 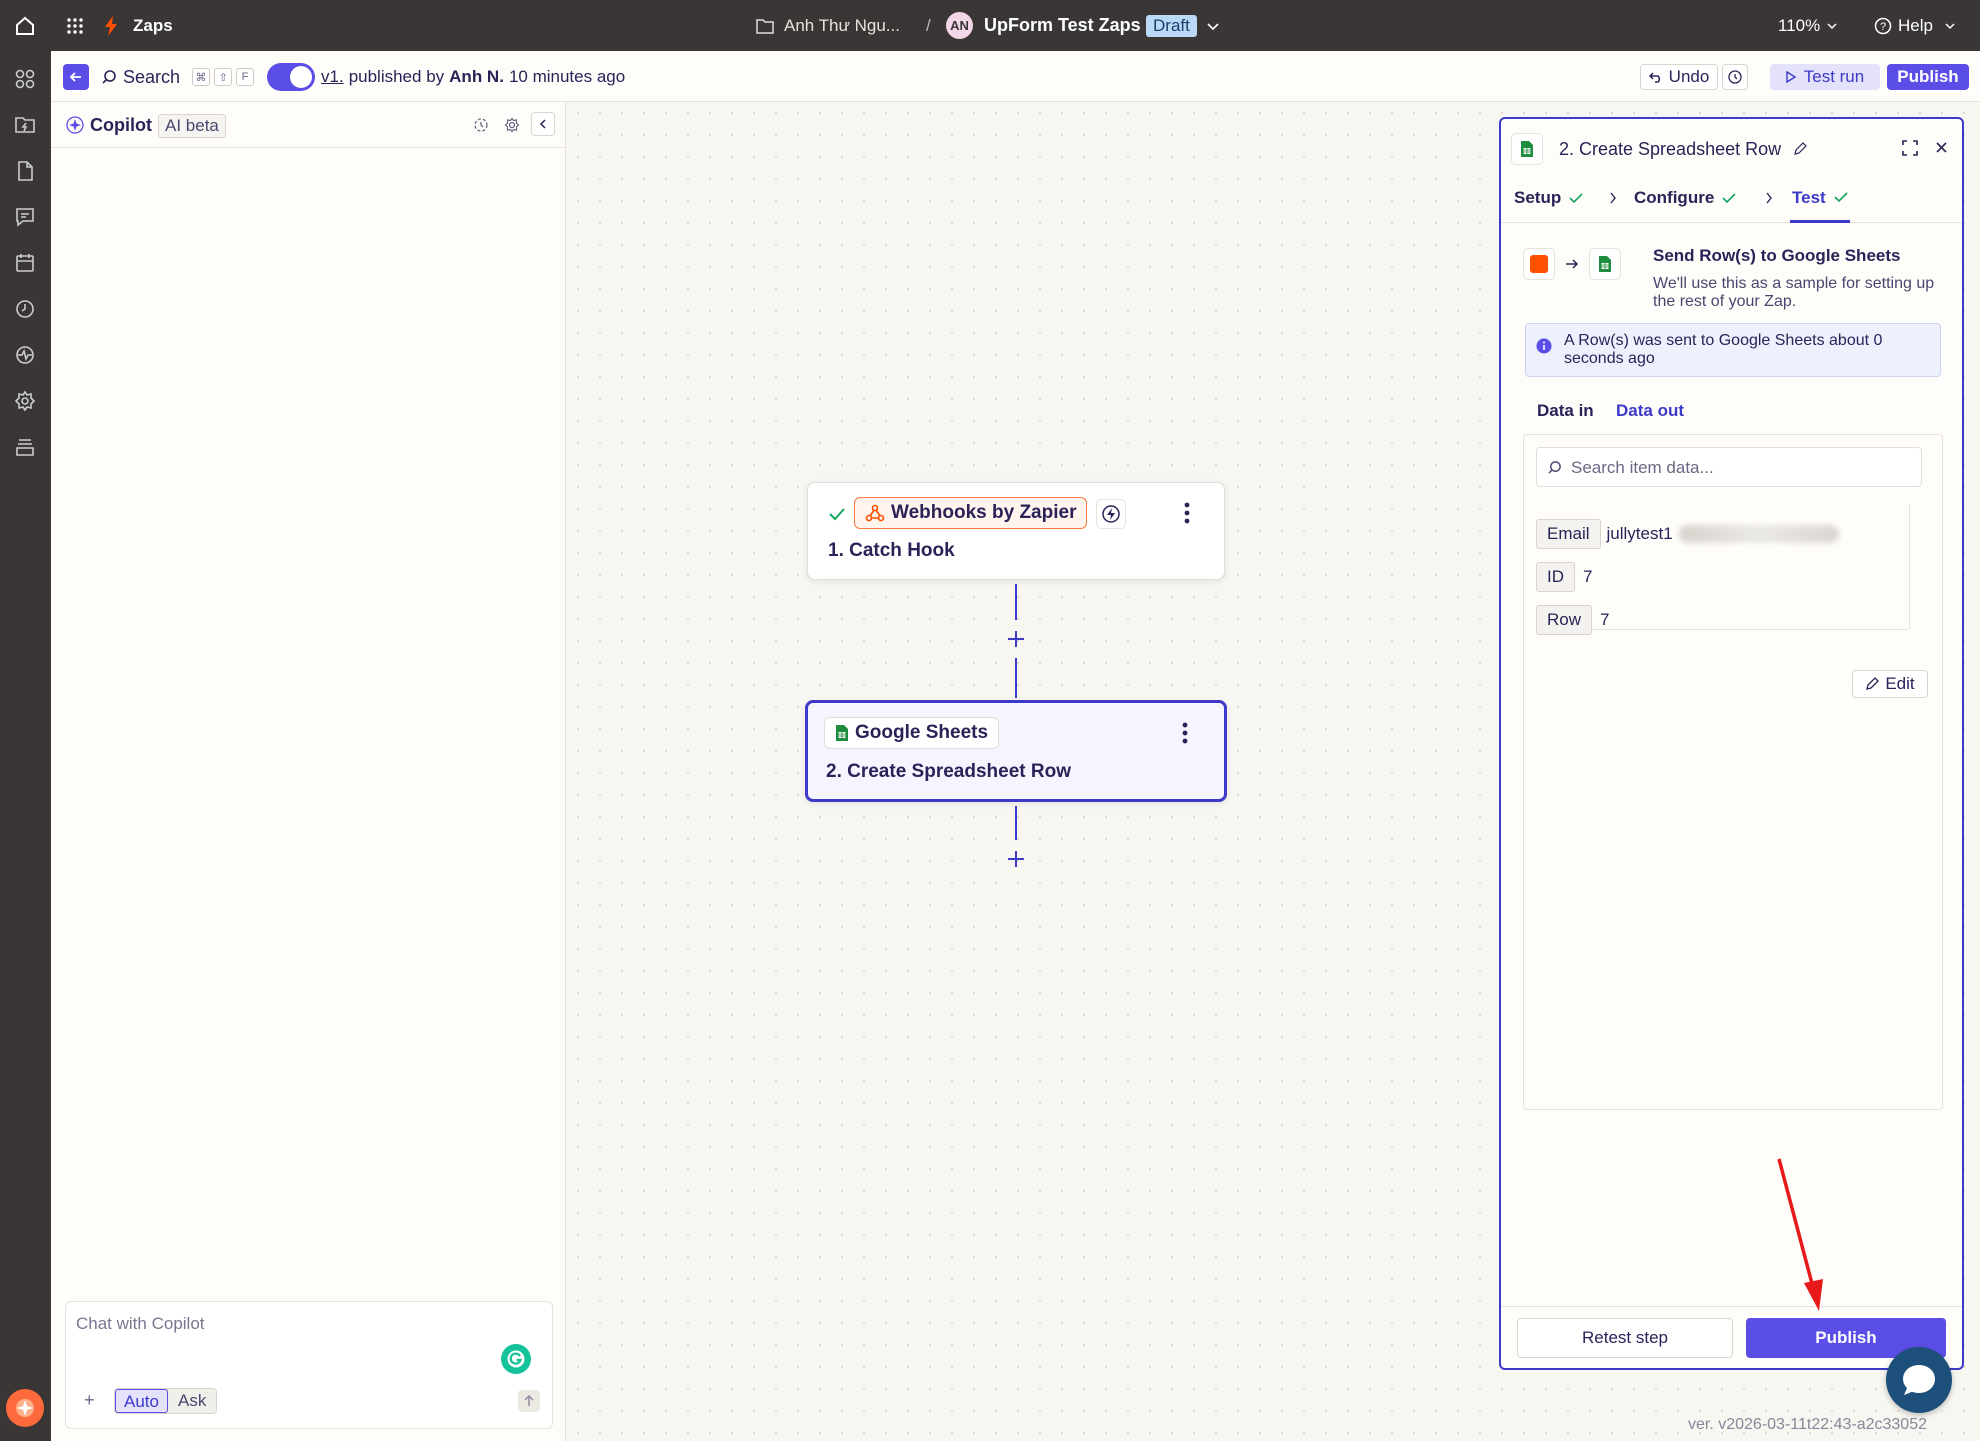 I want to click on tab-test: Test, so click(x=1820, y=199).